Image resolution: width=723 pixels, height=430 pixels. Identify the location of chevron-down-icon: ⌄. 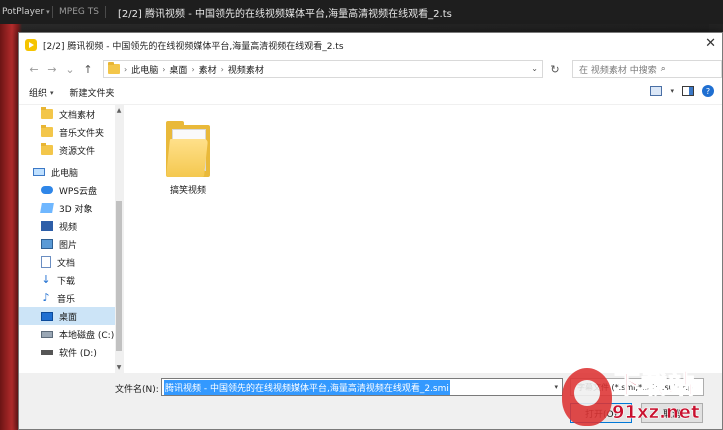
(534, 68).